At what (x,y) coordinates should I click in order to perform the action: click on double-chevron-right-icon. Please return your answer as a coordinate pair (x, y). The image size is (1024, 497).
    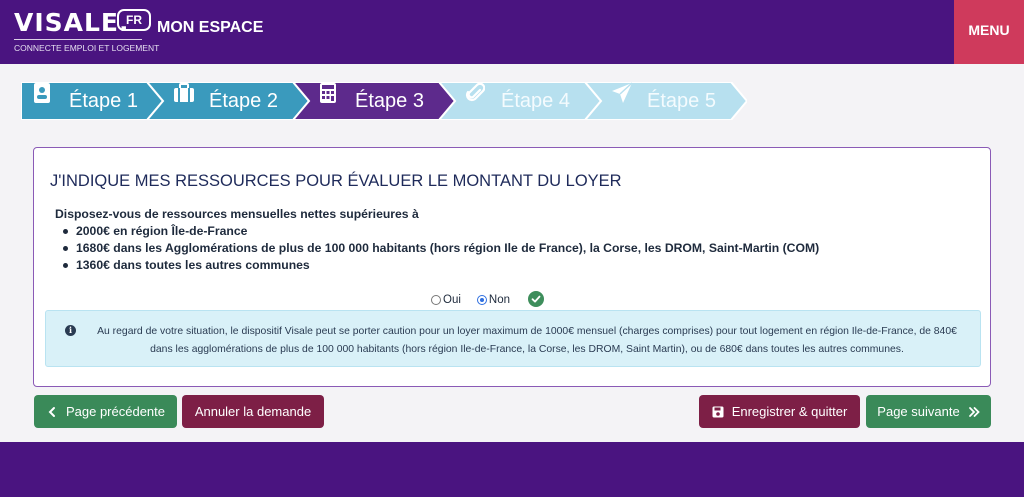
    Looking at the image, I should click on (974, 412).